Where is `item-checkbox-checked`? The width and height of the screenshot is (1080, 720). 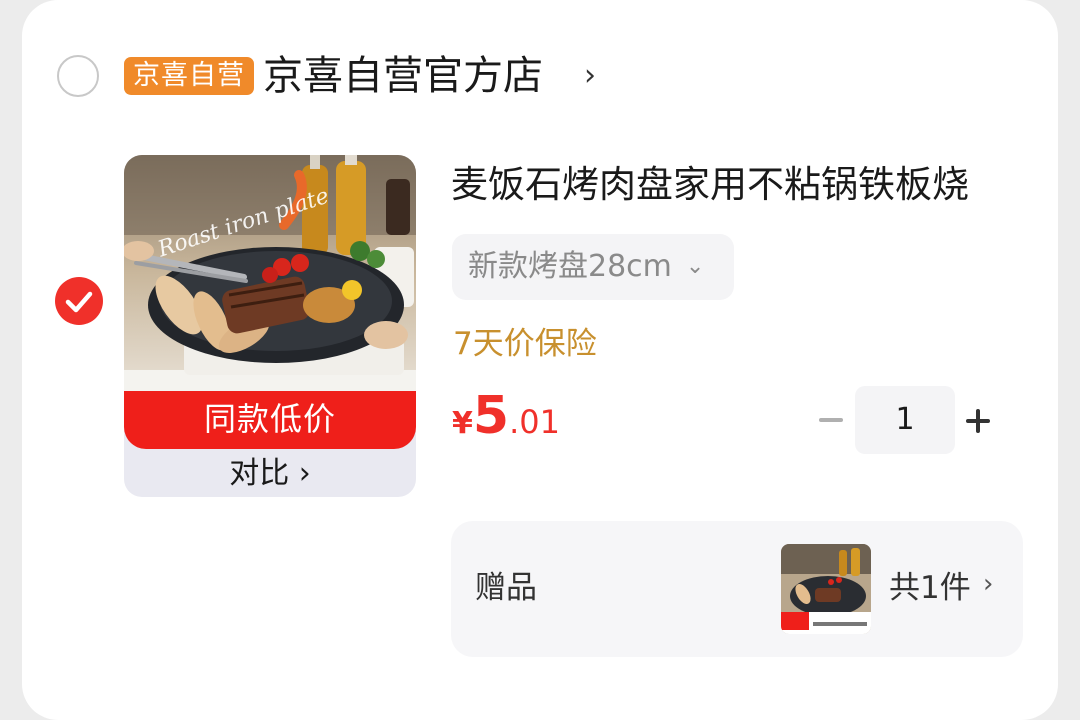 item-checkbox-checked is located at coordinates (79, 301).